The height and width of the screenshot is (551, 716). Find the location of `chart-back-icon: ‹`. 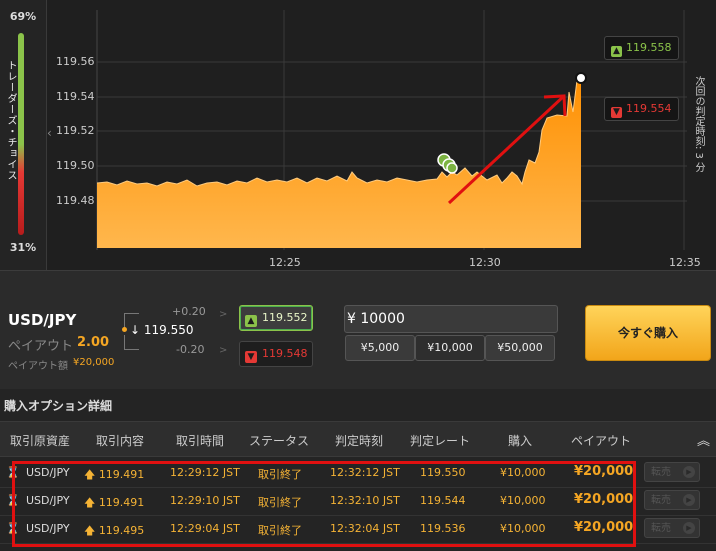

chart-back-icon: ‹ is located at coordinates (49, 133).